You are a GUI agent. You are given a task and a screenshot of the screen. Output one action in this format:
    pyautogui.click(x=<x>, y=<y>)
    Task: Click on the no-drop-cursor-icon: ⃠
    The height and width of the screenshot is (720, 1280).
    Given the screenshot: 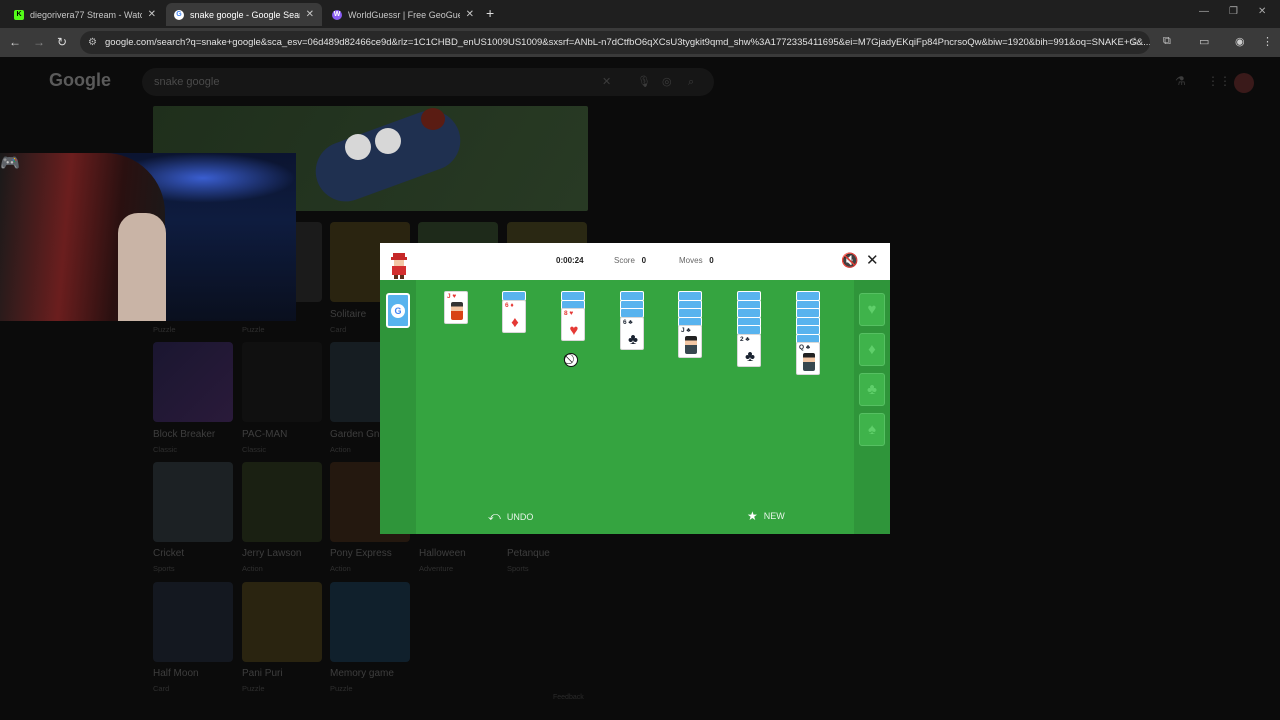 What is the action you would take?
    pyautogui.click(x=571, y=360)
    